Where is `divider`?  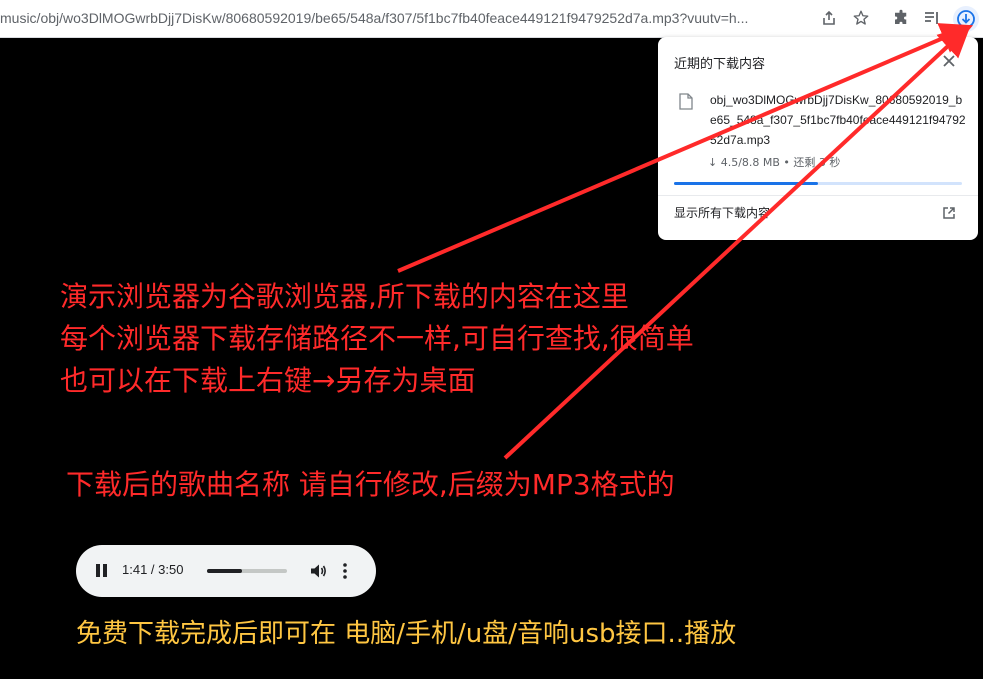 divider is located at coordinates (818, 195).